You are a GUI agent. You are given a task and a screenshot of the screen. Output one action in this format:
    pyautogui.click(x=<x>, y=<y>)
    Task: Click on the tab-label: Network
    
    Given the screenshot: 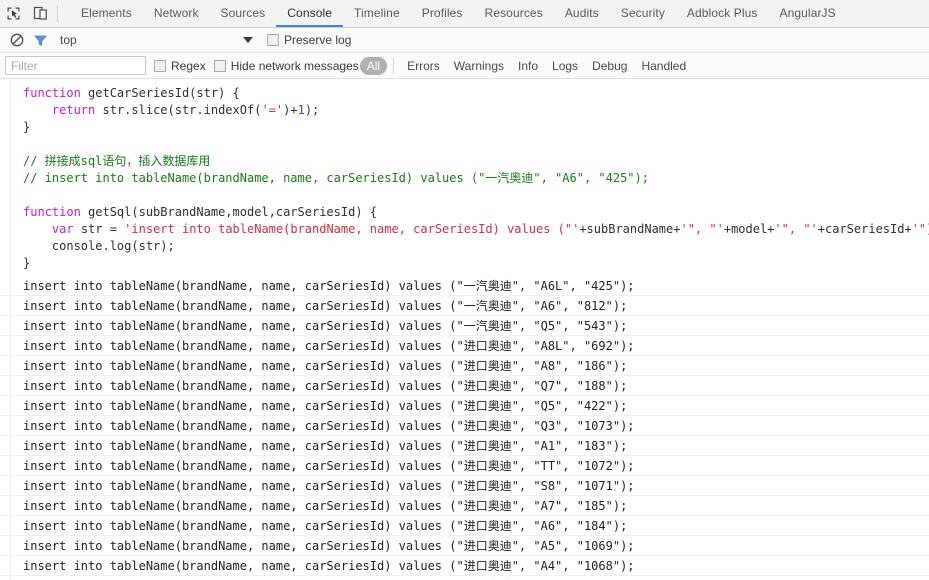 What is the action you would take?
    pyautogui.click(x=176, y=12)
    